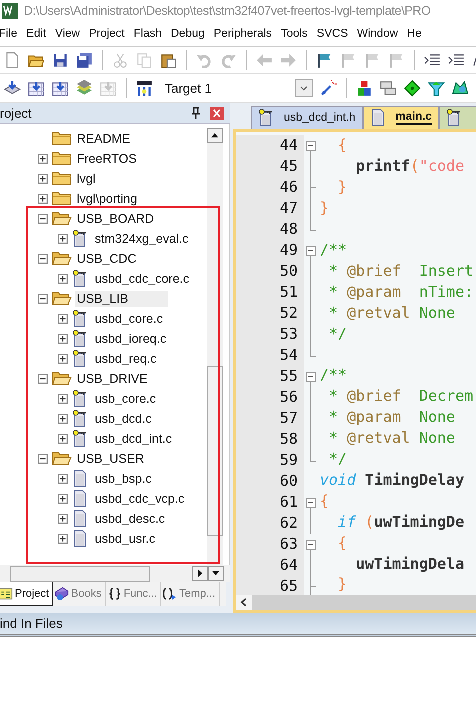 This screenshot has width=476, height=724. What do you see at coordinates (62, 594) in the screenshot?
I see `books-icon` at bounding box center [62, 594].